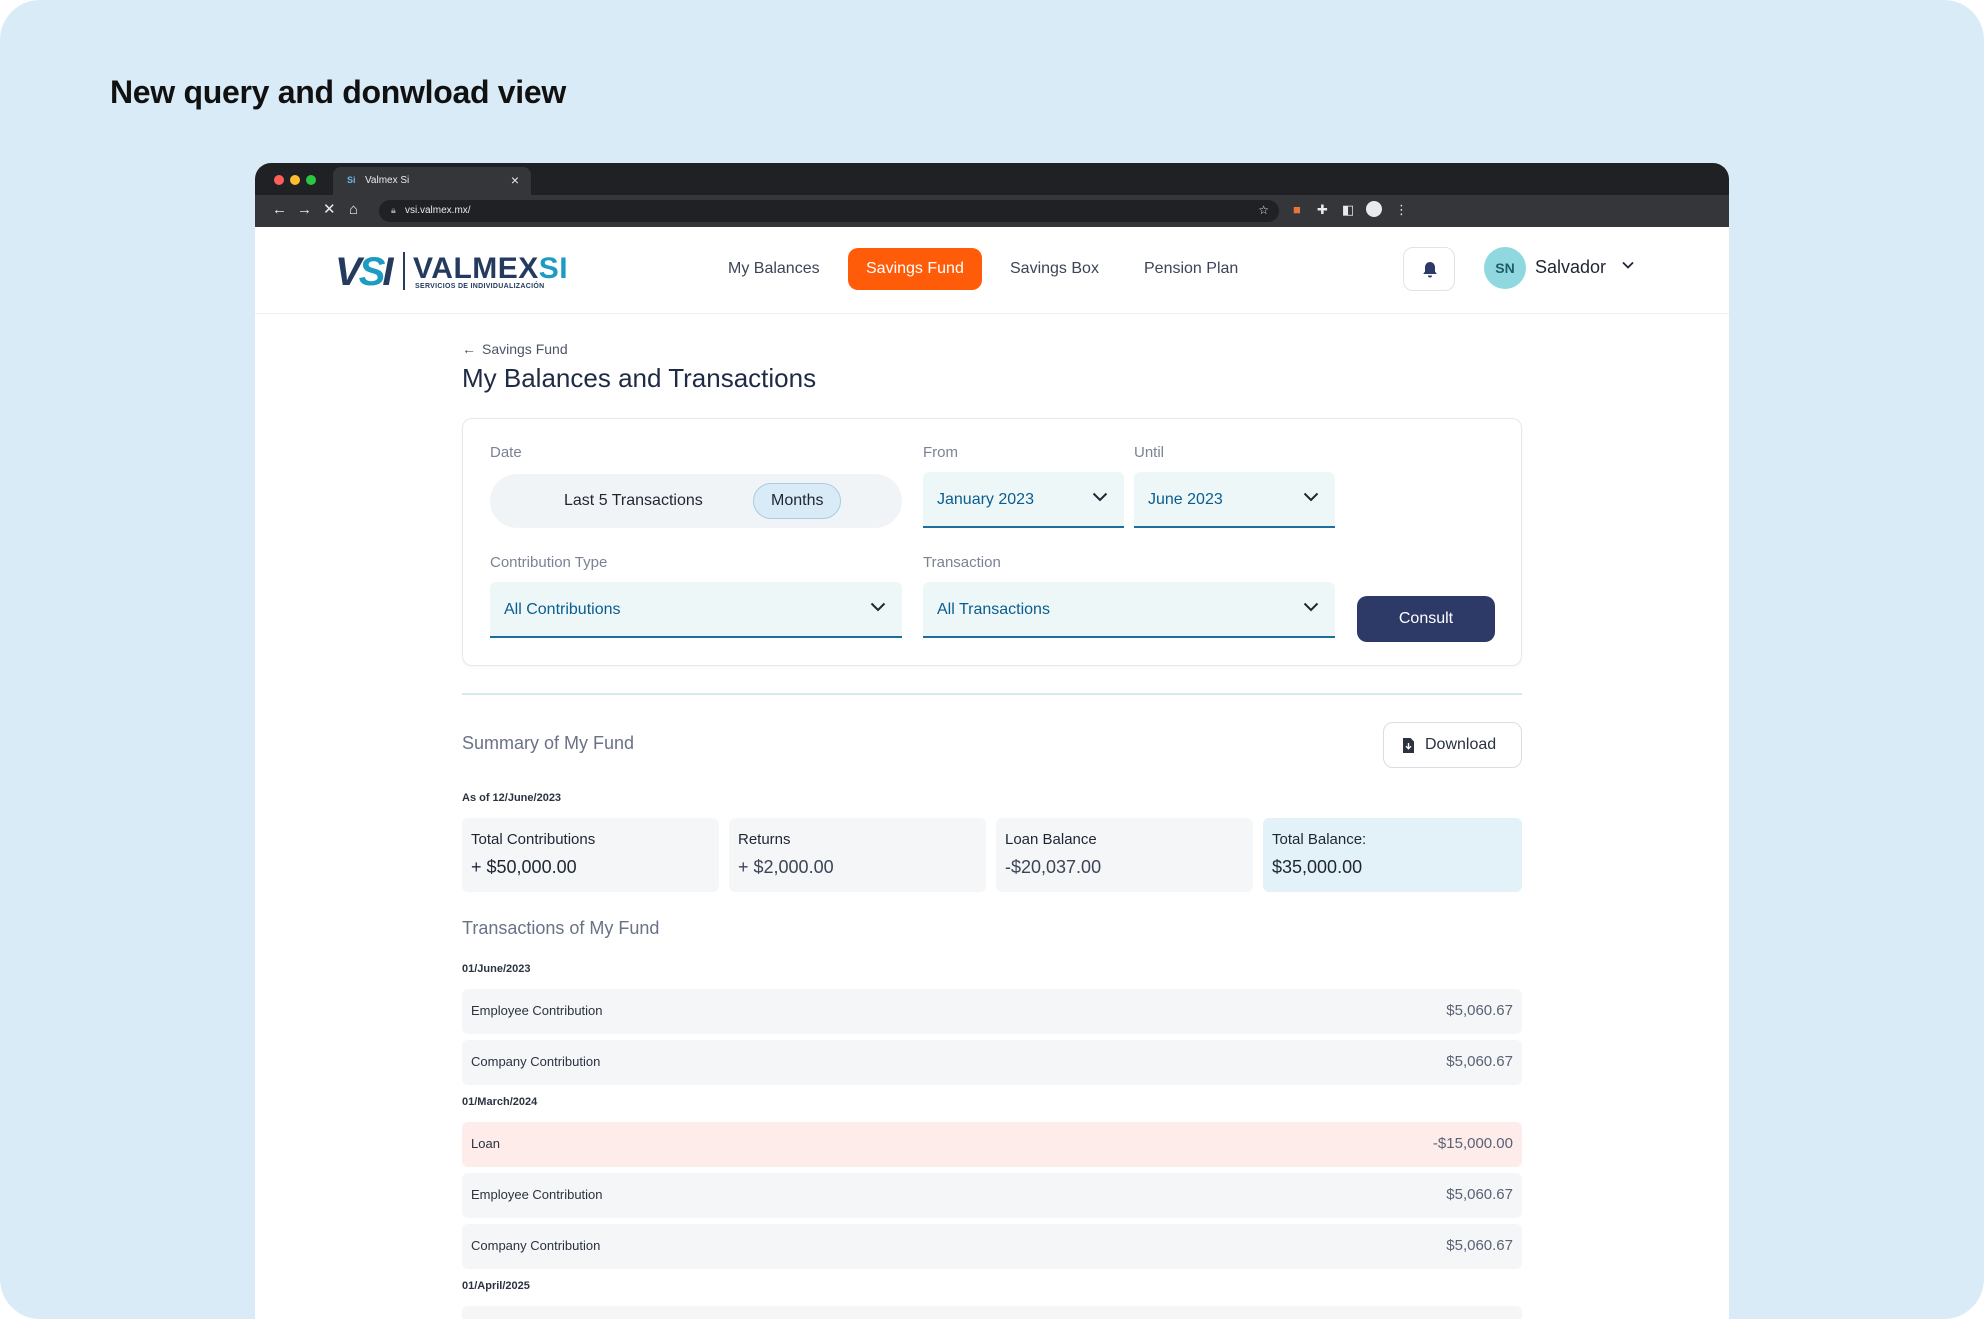 The image size is (1984, 1319). Describe the element at coordinates (1124, 855) in the screenshot. I see `summary-card-loan-balance: Loan Balance -$20,037.00` at that location.